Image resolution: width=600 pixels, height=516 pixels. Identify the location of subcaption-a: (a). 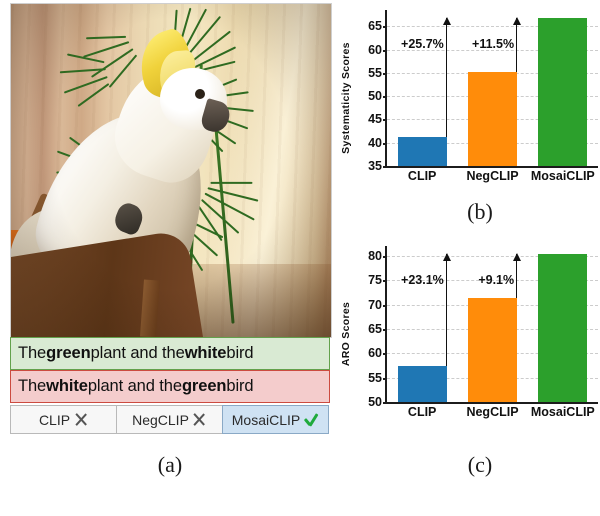
(170, 464).